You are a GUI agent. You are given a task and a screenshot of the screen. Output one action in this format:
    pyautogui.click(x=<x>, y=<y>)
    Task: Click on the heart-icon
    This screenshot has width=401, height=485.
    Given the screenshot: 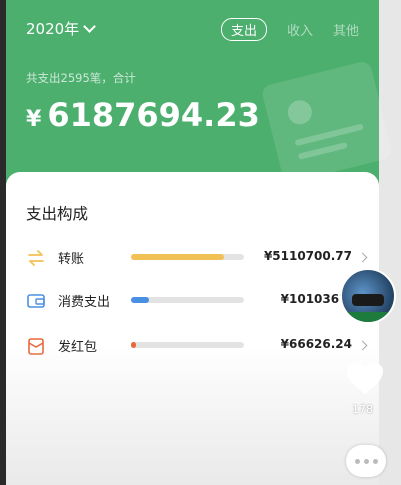 What is the action you would take?
    pyautogui.click(x=365, y=379)
    